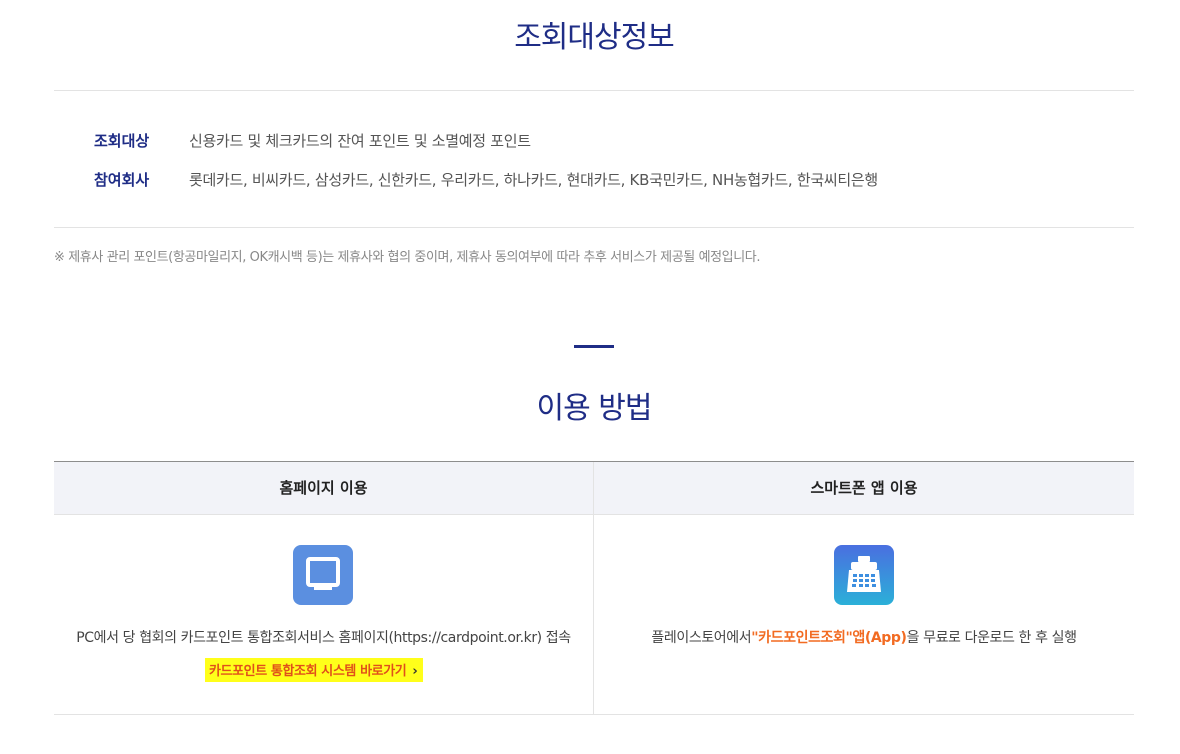  Describe the element at coordinates (829, 638) in the screenshot. I see `app-name-highlight: "카드포인트조회"앱(App)` at that location.